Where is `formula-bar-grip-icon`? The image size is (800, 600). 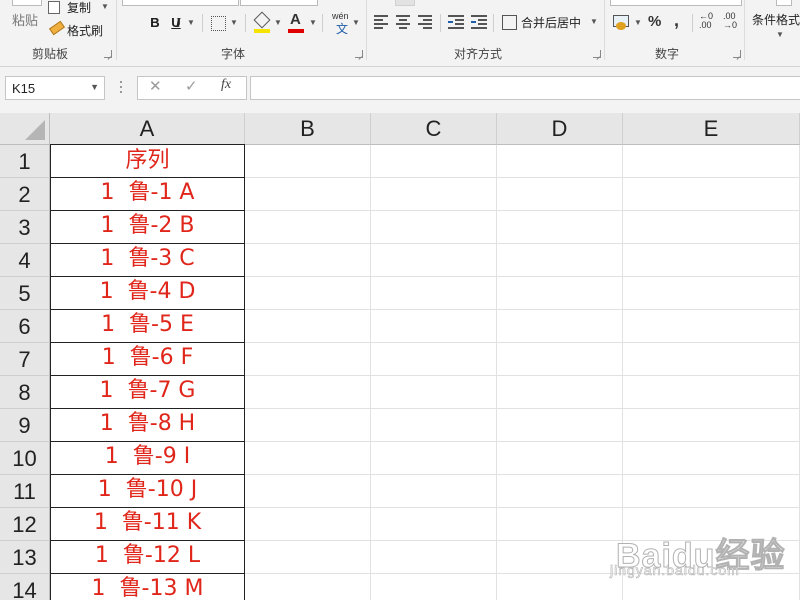
formula-bar-grip-icon is located at coordinates (121, 88).